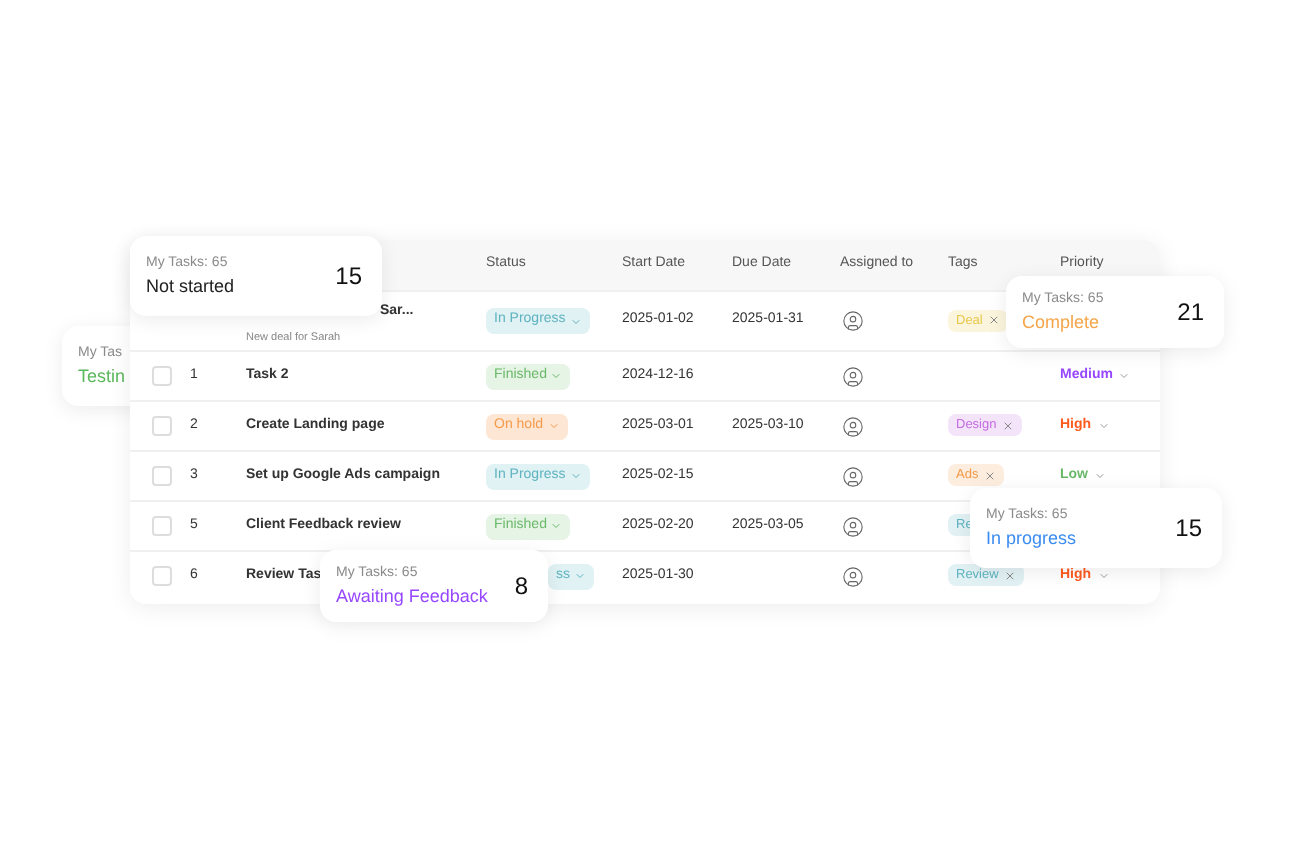 This screenshot has height=858, width=1290. I want to click on card-label: Not started, so click(190, 286).